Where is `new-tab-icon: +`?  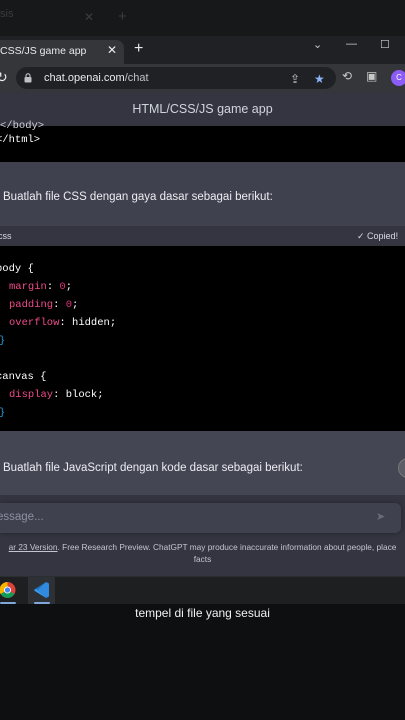 new-tab-icon: + is located at coordinates (122, 16).